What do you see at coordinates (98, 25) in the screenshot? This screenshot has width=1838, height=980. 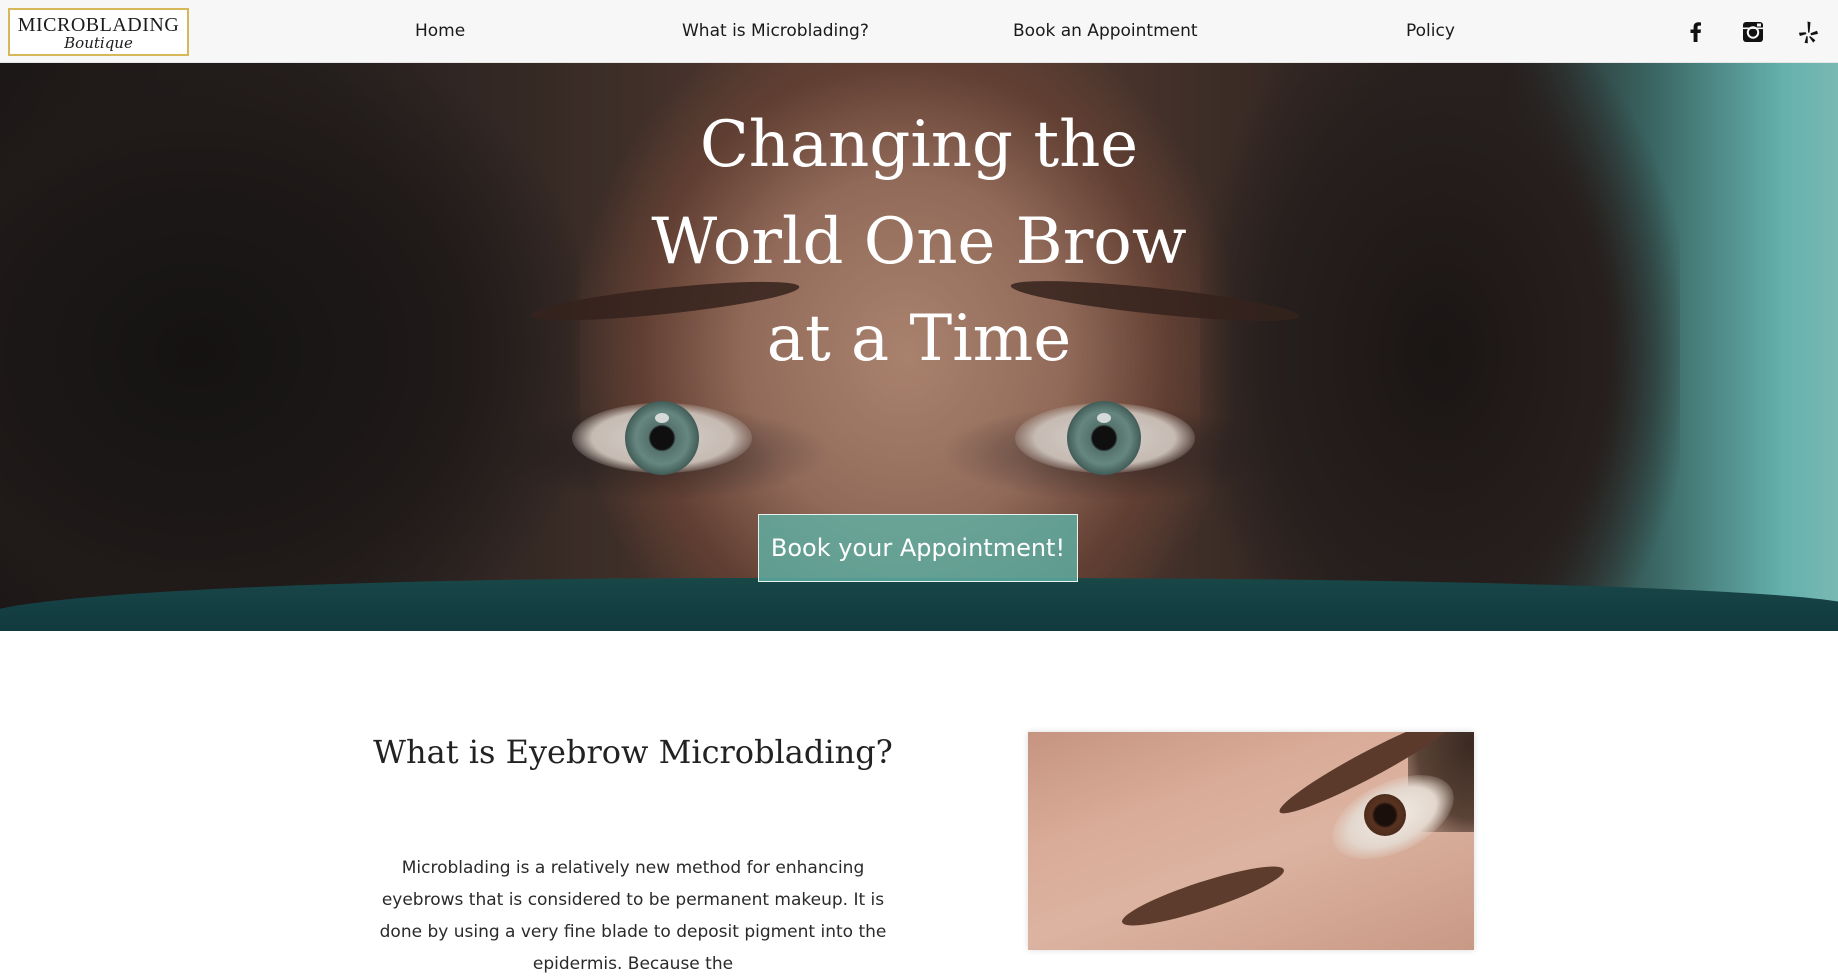 I see `logo-wordmark: MICROBLADING` at bounding box center [98, 25].